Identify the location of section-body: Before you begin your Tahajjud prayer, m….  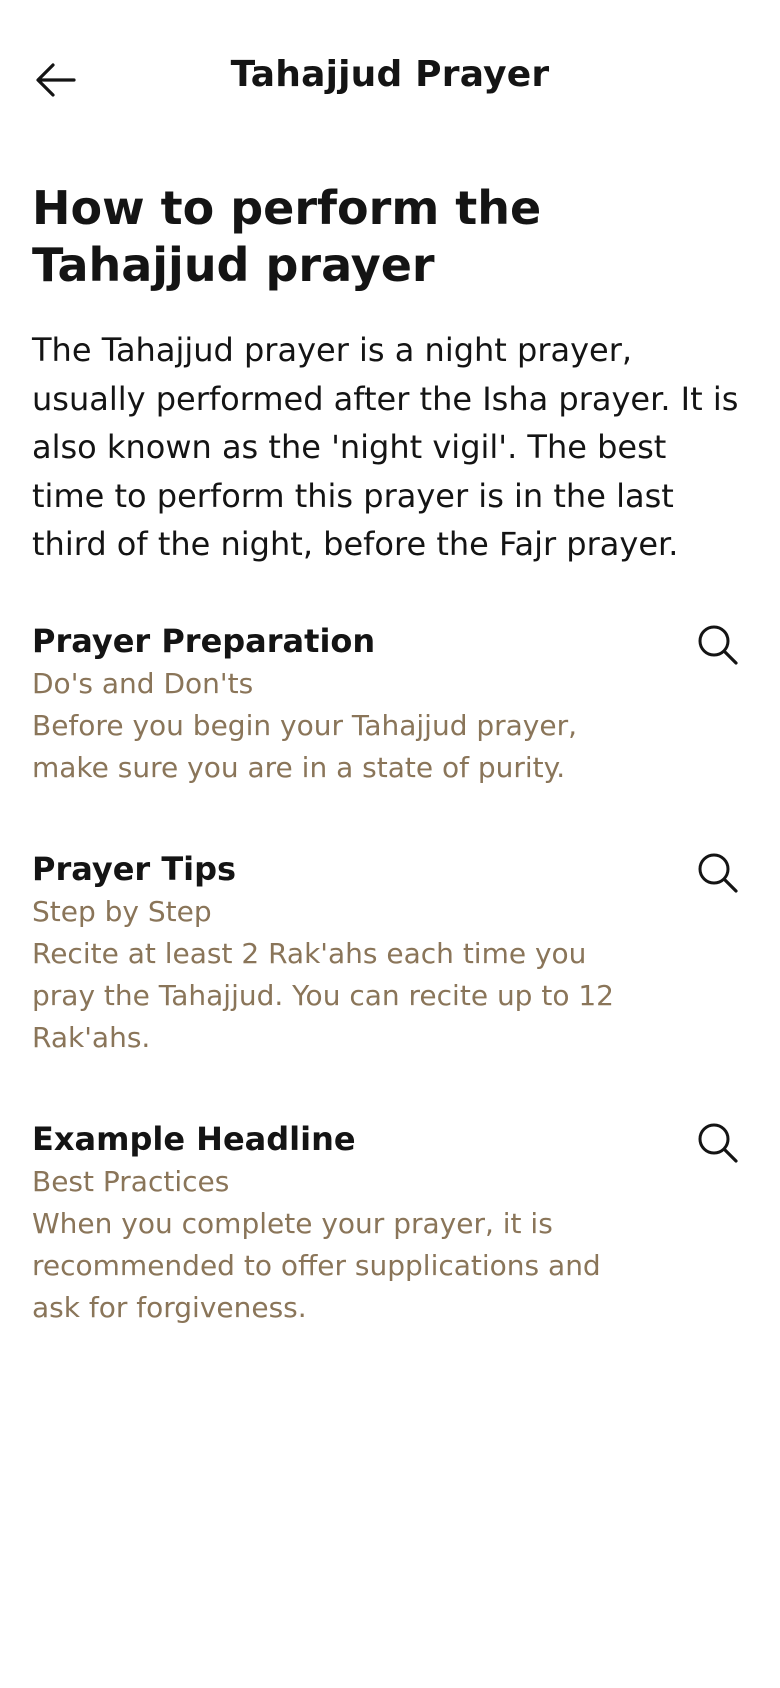
(305, 746).